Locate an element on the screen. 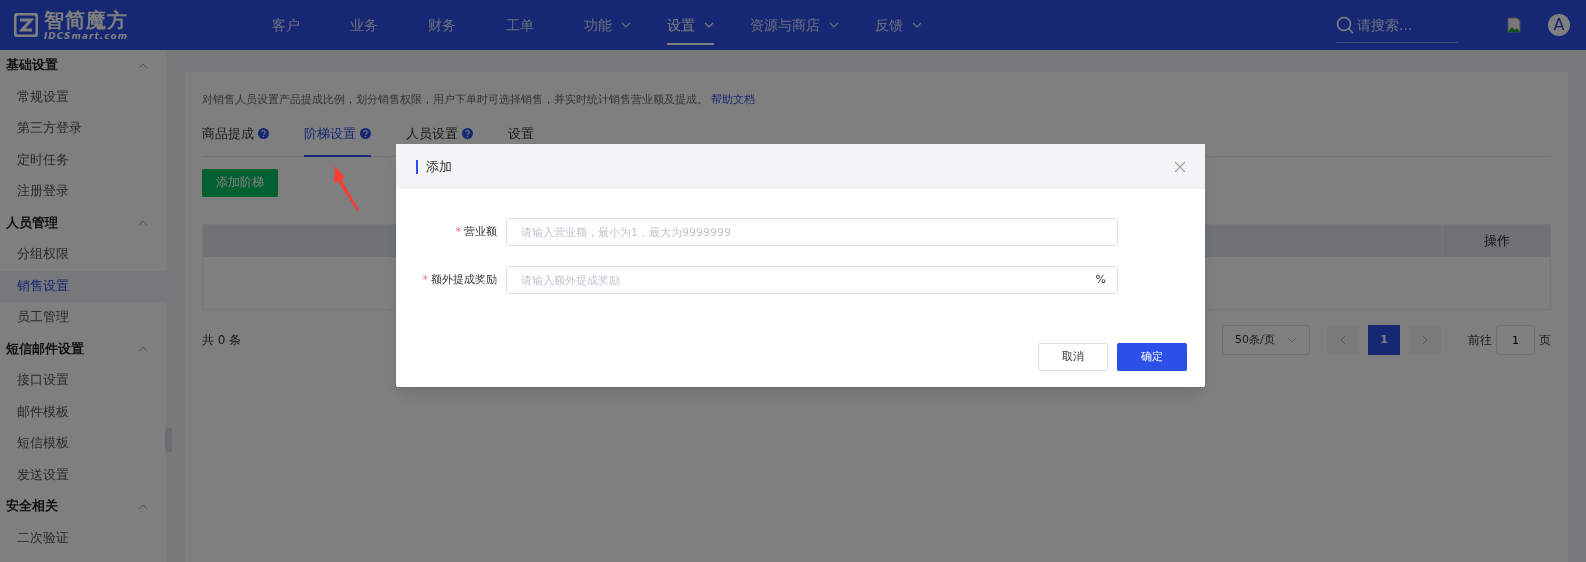  search-icon is located at coordinates (1345, 25).